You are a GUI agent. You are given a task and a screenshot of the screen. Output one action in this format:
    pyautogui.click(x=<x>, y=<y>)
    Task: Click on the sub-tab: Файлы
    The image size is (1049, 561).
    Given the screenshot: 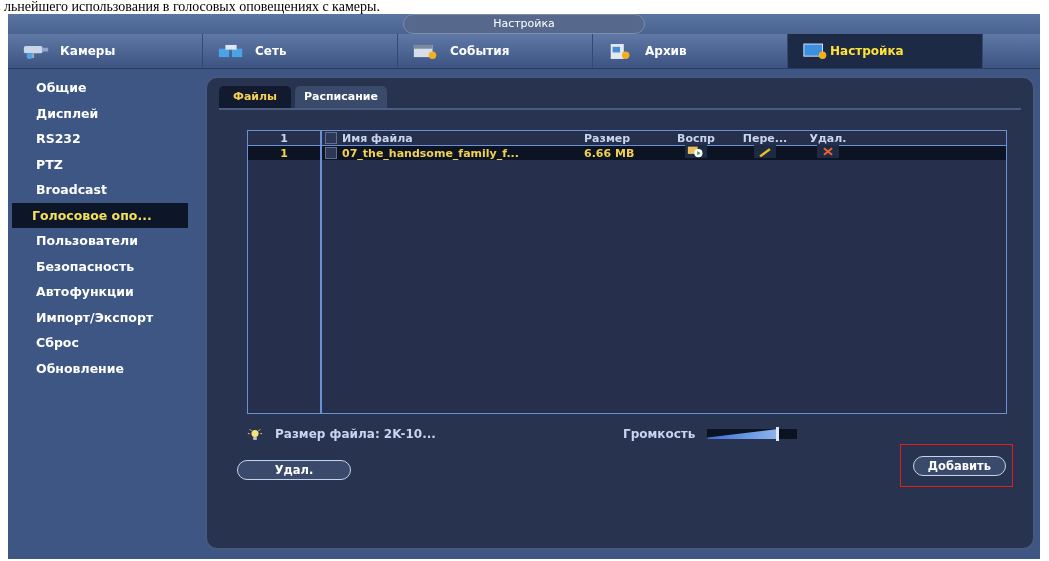 What is the action you would take?
    pyautogui.click(x=255, y=97)
    